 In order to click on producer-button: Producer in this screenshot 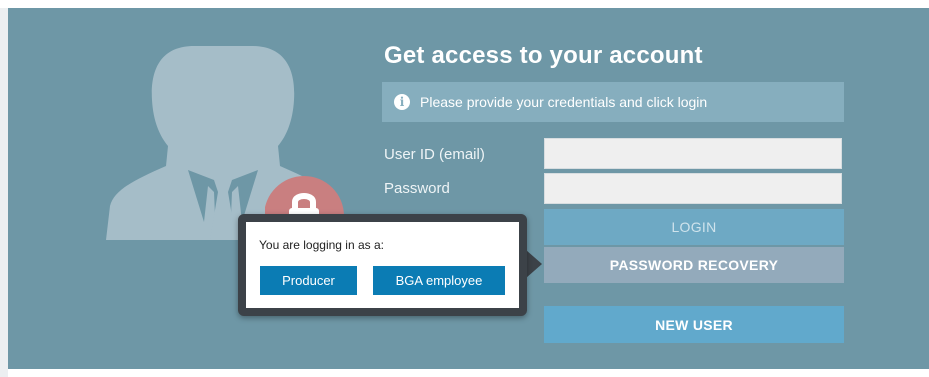, I will do `click(308, 280)`.